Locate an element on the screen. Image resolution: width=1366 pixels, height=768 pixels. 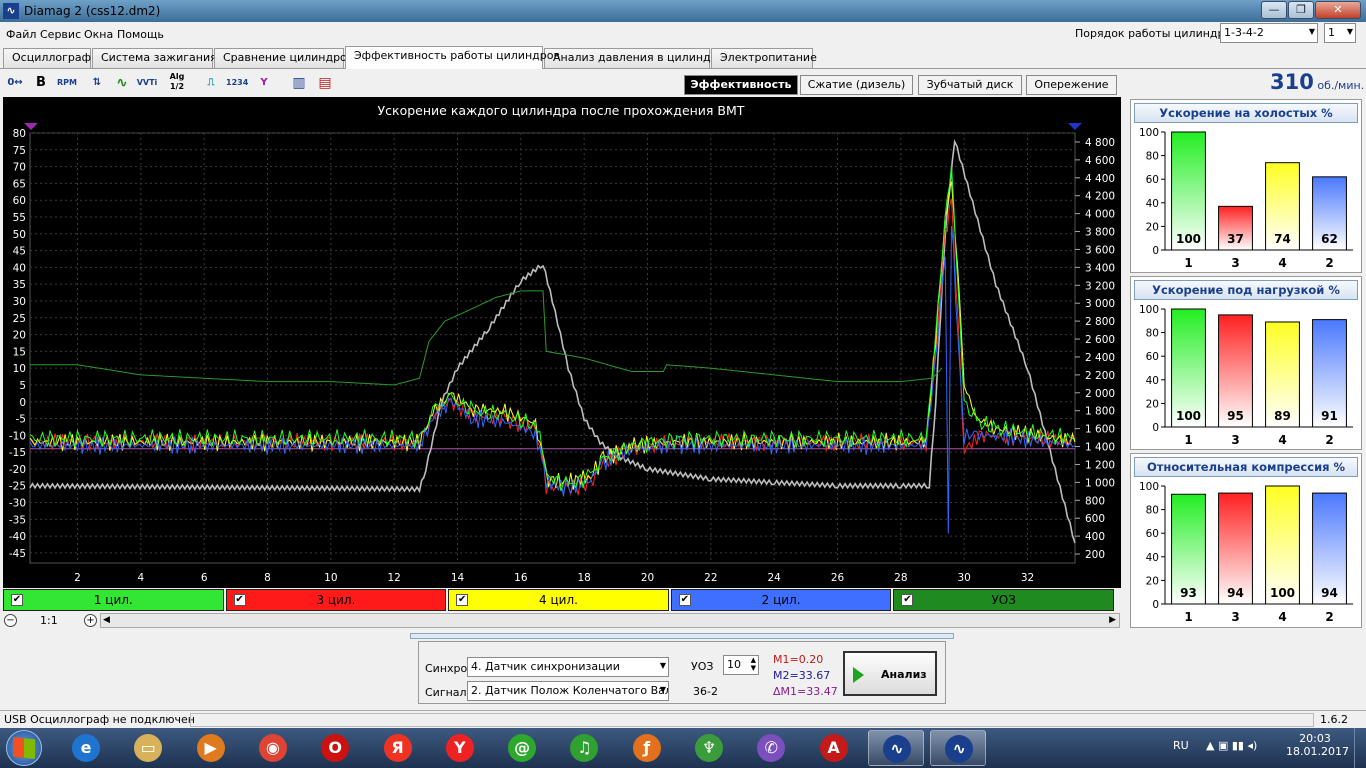
bar-y-tick-label: 80 is located at coordinates (1152, 157).